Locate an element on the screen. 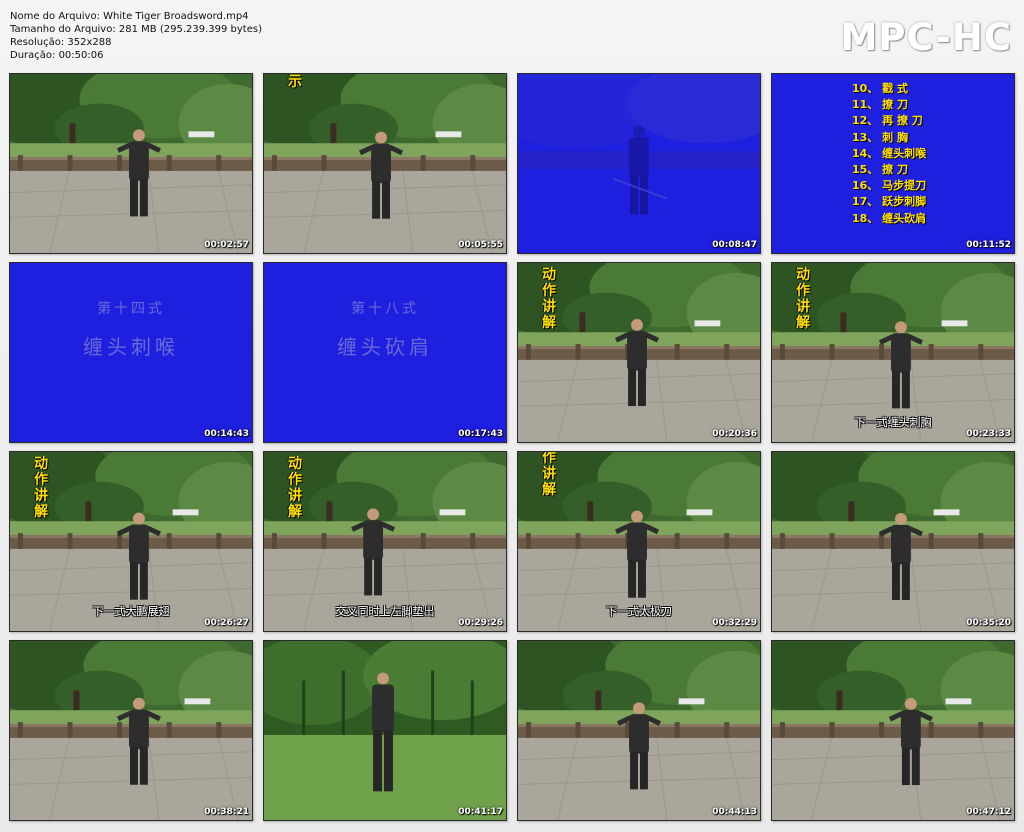 This screenshot has width=1024, height=832. thumbnail-timestamp: 00:41:17 is located at coordinates (480, 812).